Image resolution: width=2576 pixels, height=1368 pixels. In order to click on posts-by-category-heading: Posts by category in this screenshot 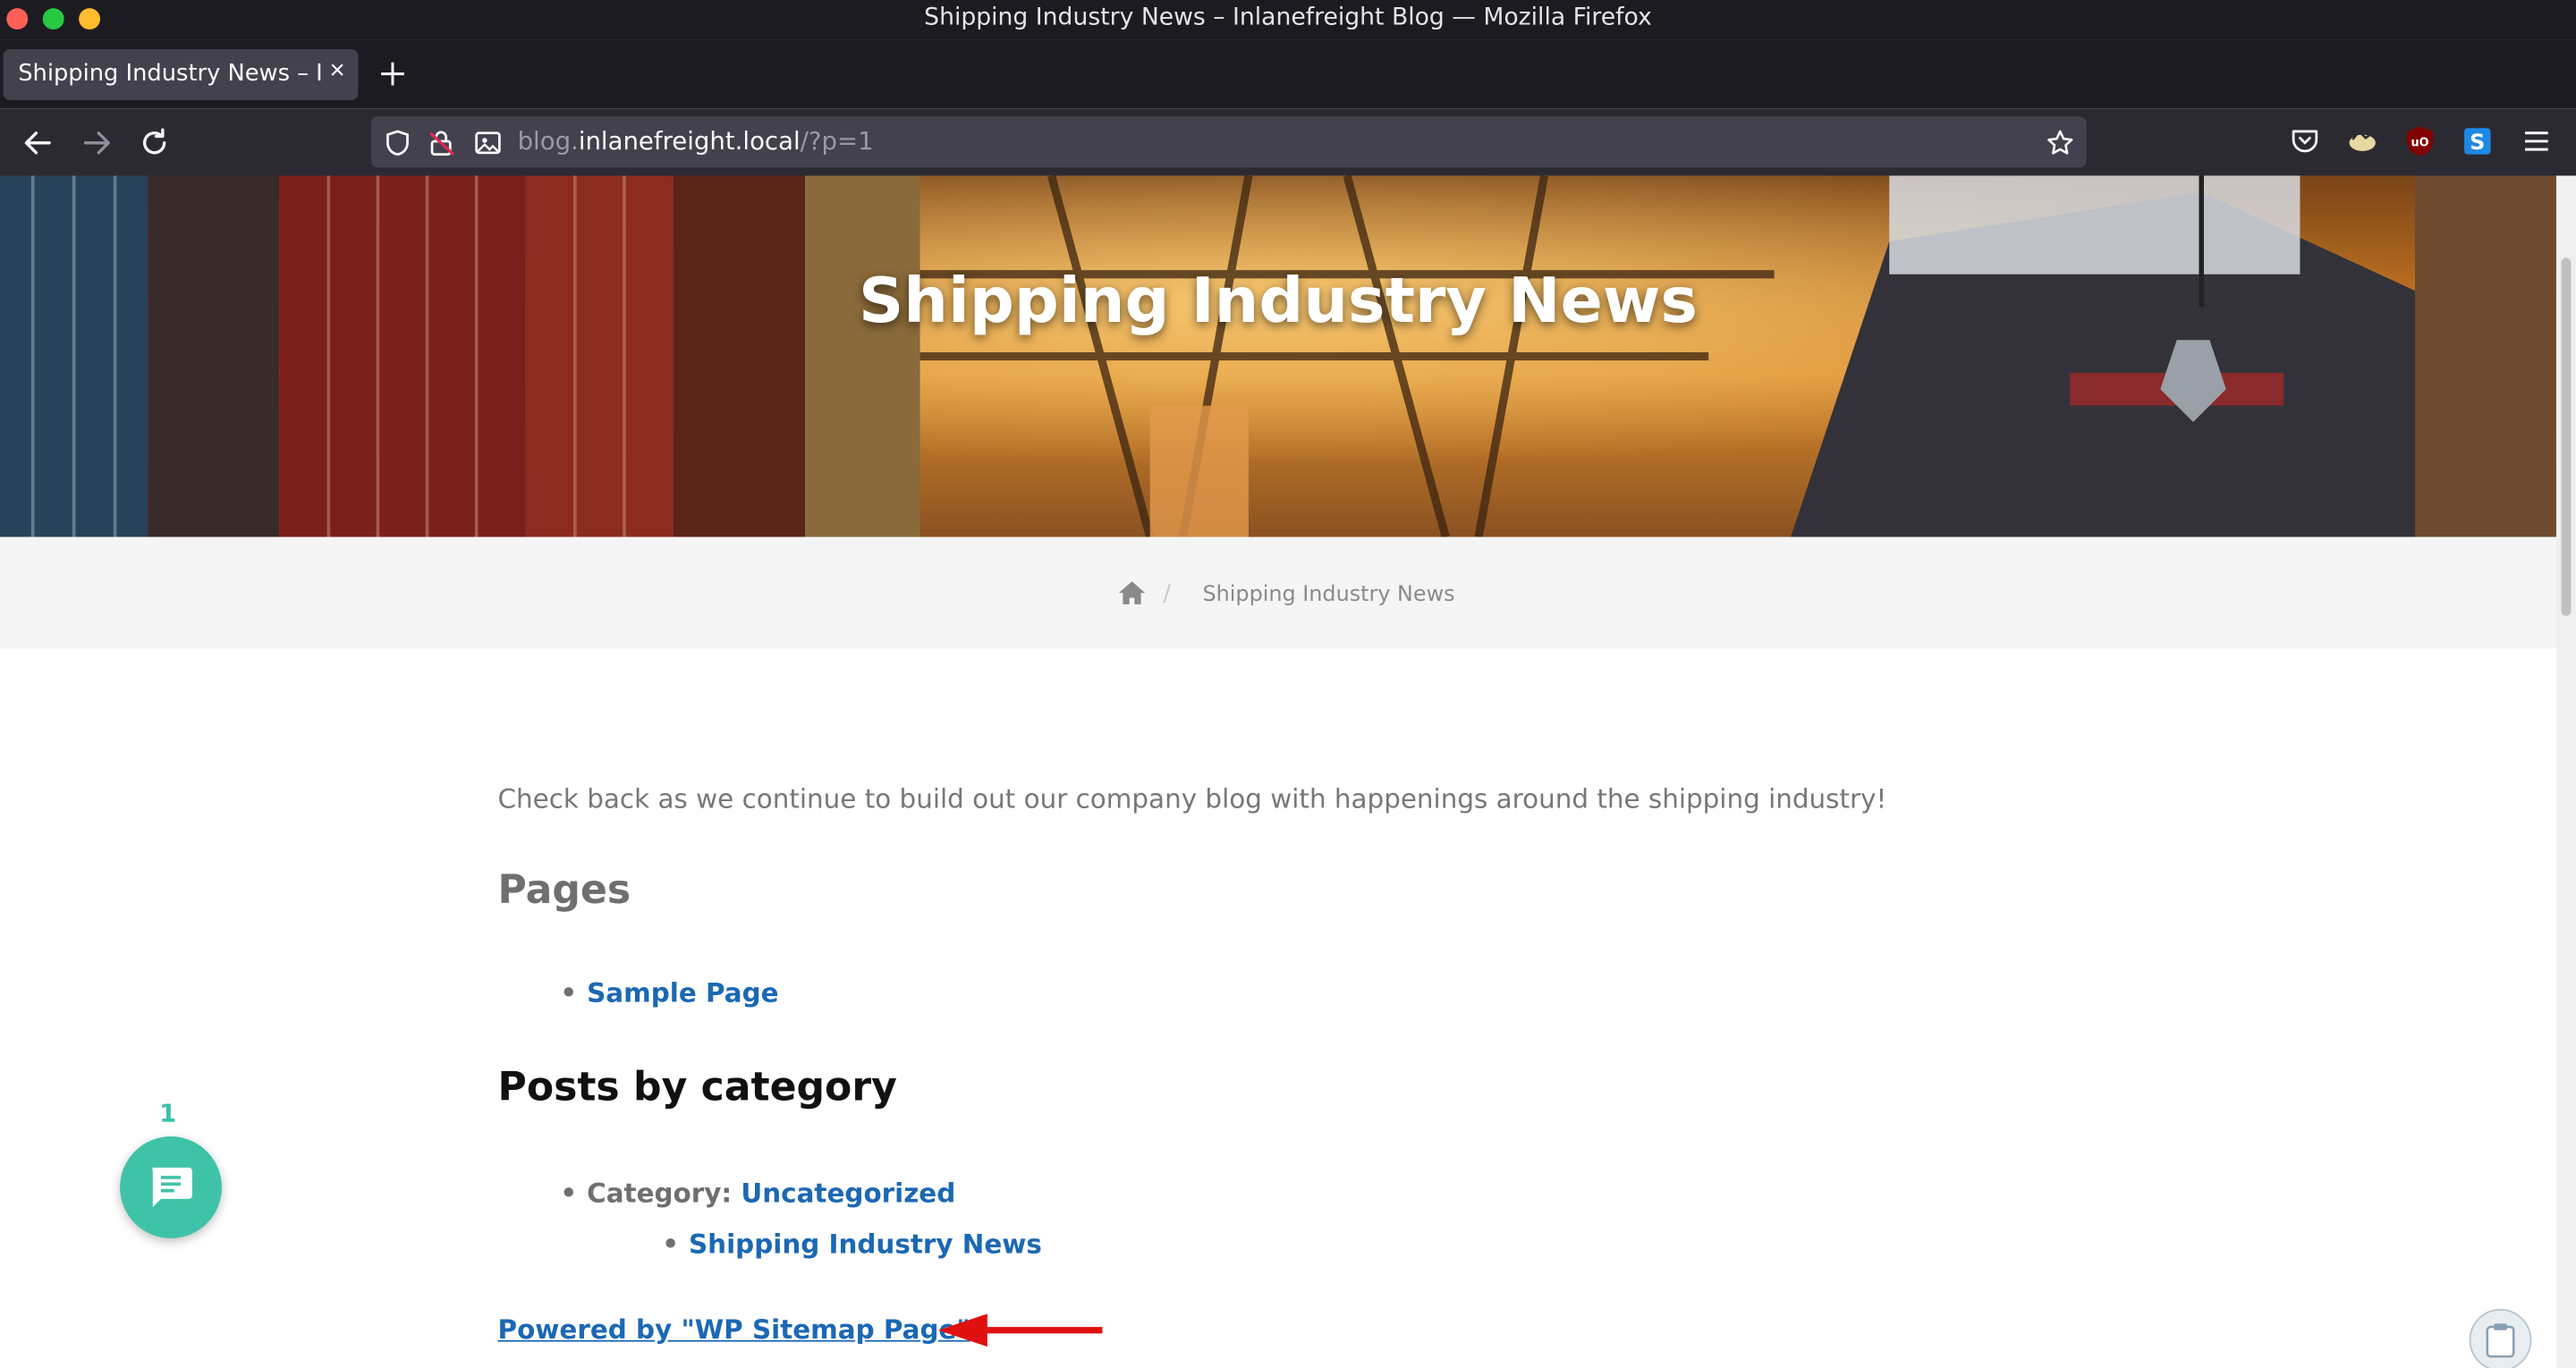, I will do `click(697, 1087)`.